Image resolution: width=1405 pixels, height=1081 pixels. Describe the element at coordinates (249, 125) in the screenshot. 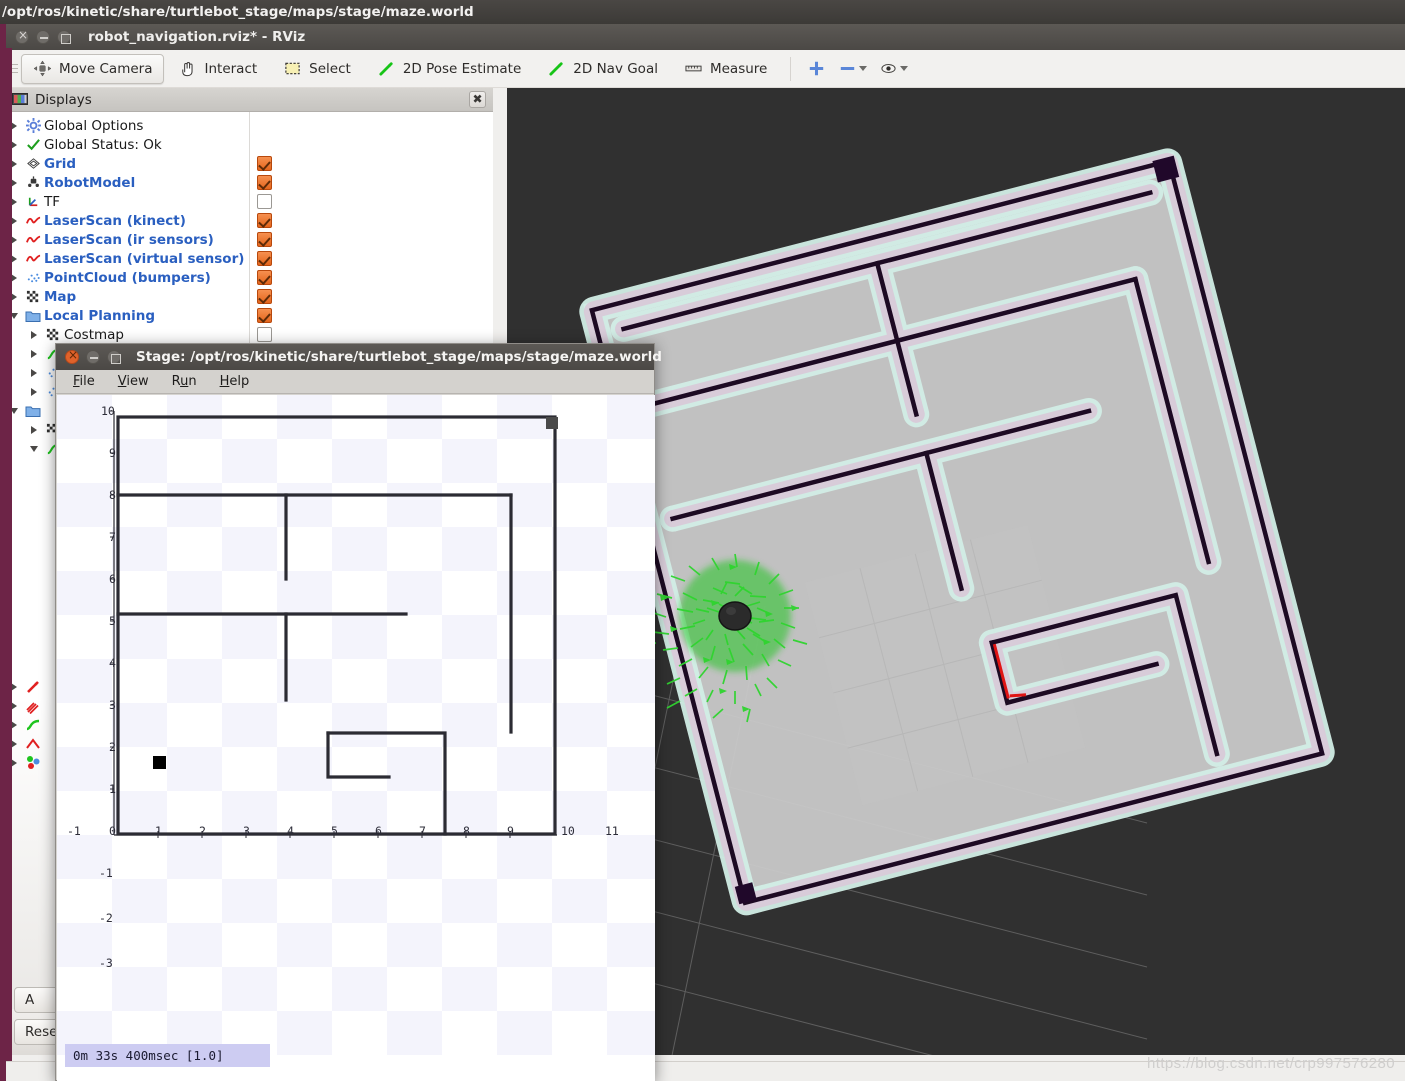

I see `tree-item-global-options: Global Options` at that location.